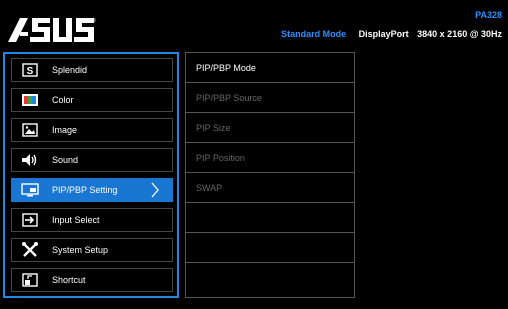 The height and width of the screenshot is (309, 508). What do you see at coordinates (155, 192) in the screenshot?
I see `chevron-right-icon` at bounding box center [155, 192].